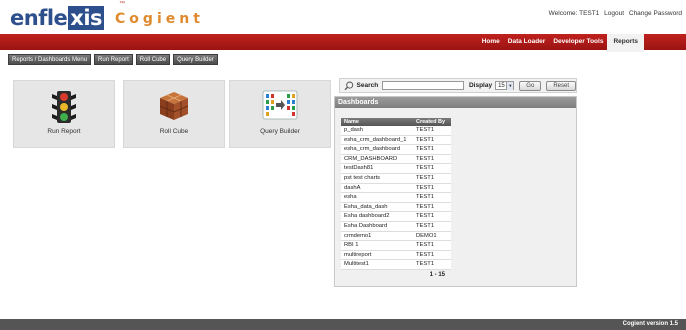 This screenshot has width=686, height=330. What do you see at coordinates (491, 42) in the screenshot?
I see `nav-home: Home` at bounding box center [491, 42].